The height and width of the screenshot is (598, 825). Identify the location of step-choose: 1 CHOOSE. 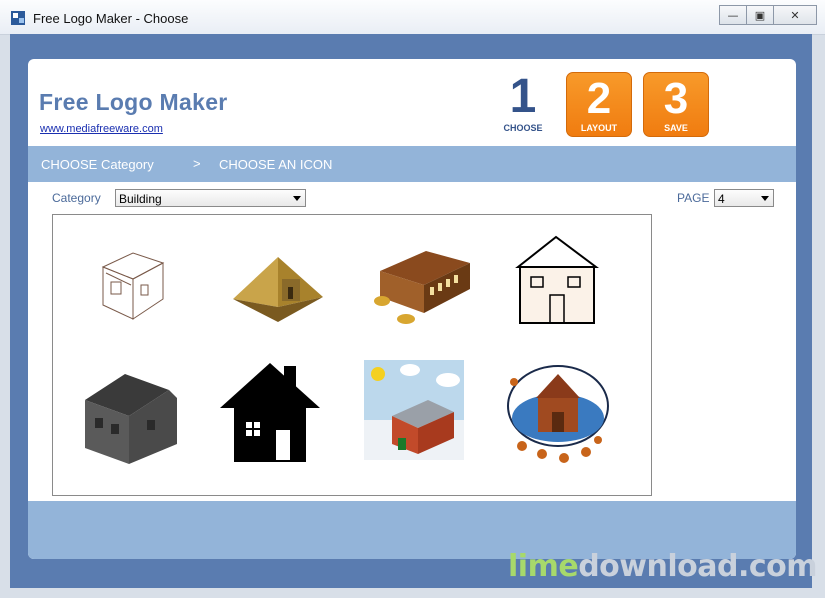
(523, 104).